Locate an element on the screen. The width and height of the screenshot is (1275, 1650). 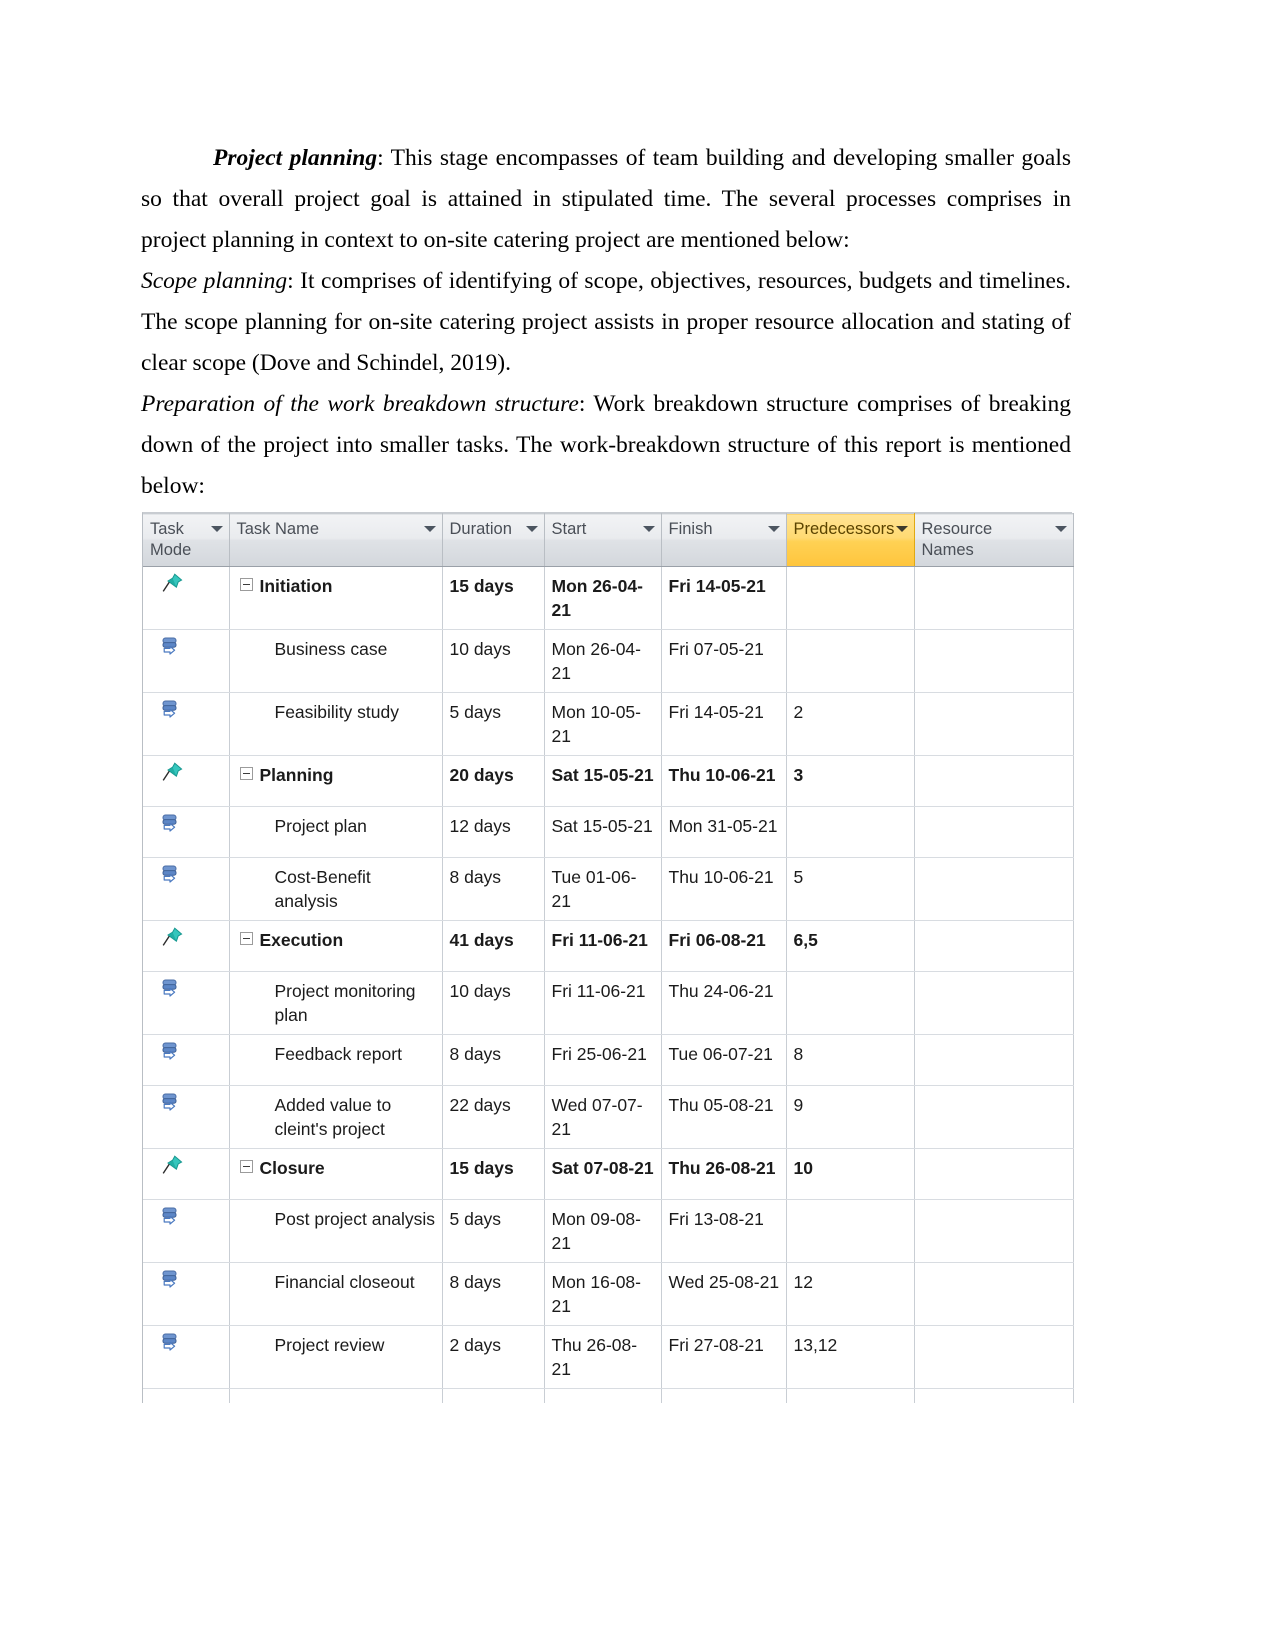
cell-task-name: Project plan is located at coordinates (336, 832).